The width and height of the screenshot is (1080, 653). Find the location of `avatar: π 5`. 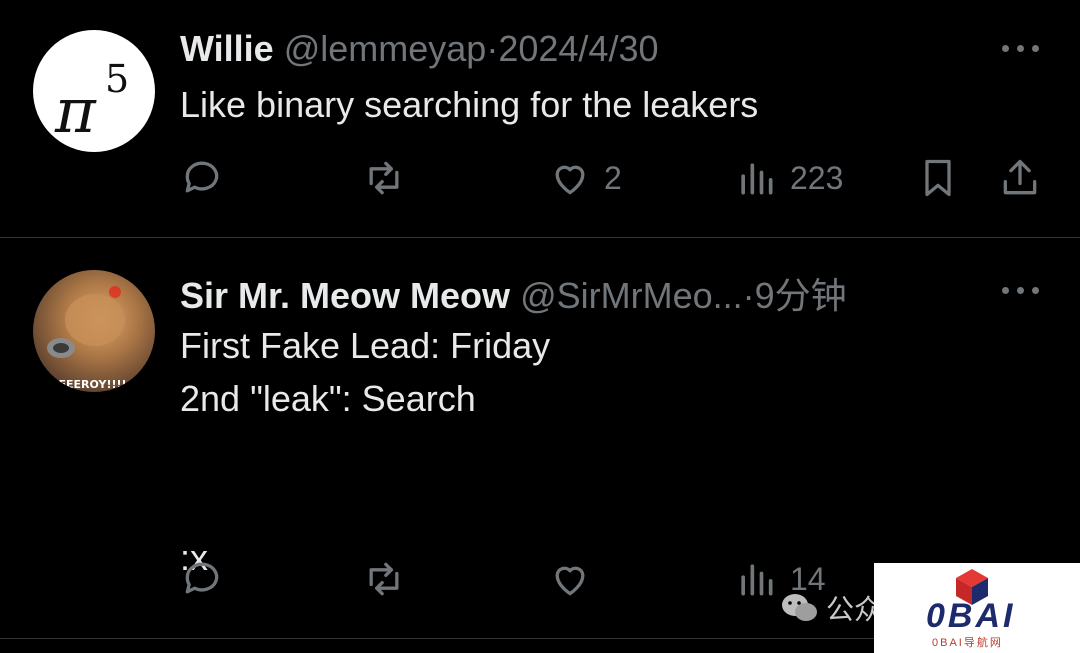

avatar: π 5 is located at coordinates (94, 91).